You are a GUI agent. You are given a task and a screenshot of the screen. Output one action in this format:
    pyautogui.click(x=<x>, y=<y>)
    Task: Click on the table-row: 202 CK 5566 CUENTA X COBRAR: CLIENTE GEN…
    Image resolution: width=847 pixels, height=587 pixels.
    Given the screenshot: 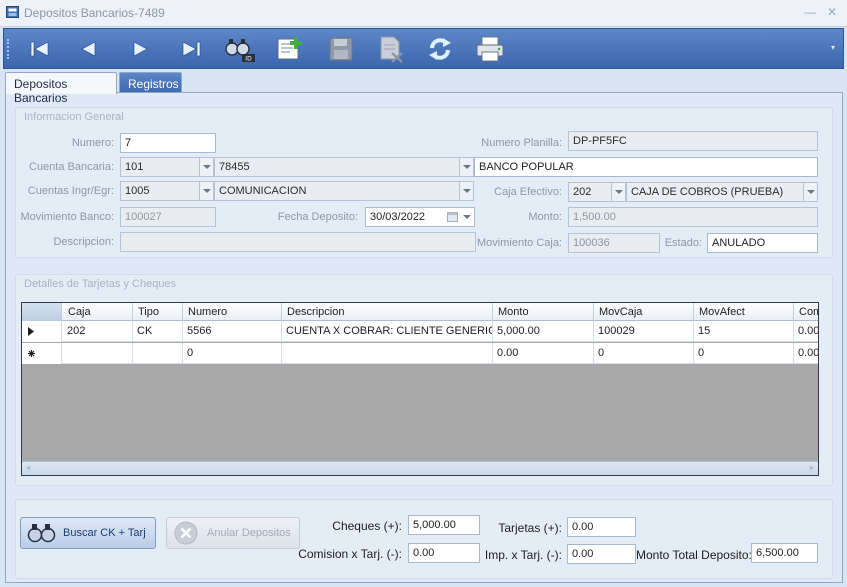 What is the action you would take?
    pyautogui.click(x=420, y=331)
    